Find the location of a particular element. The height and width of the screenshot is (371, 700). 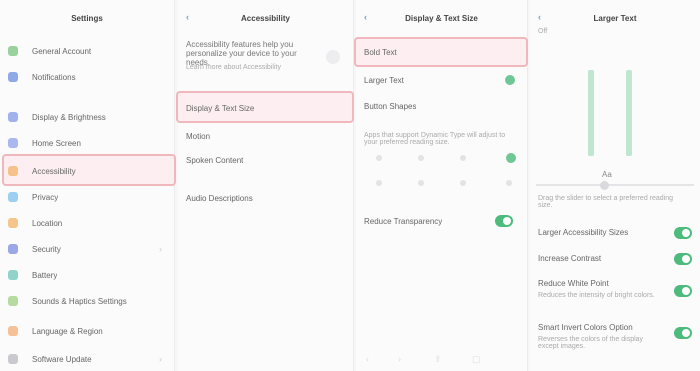

sidebar-item-update: Software Update › is located at coordinates (86, 359).